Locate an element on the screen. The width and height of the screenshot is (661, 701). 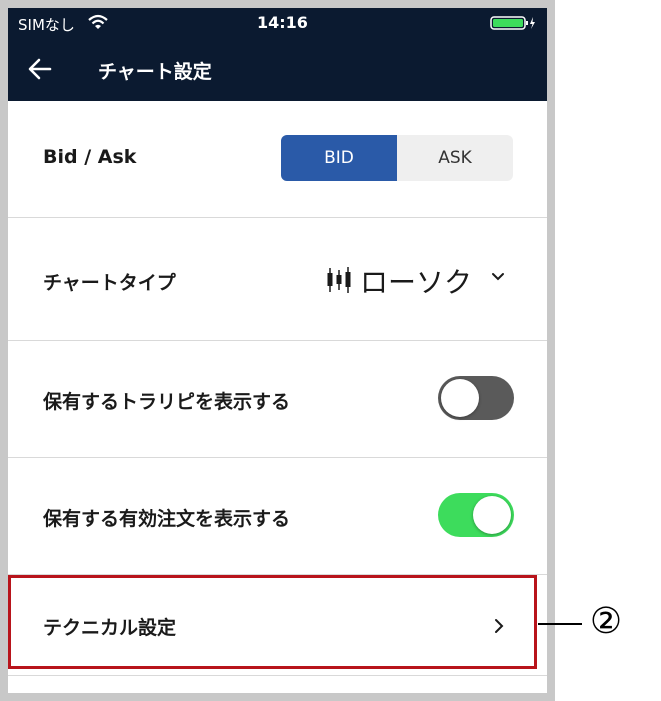
show-positions-toggle is located at coordinates (476, 398).